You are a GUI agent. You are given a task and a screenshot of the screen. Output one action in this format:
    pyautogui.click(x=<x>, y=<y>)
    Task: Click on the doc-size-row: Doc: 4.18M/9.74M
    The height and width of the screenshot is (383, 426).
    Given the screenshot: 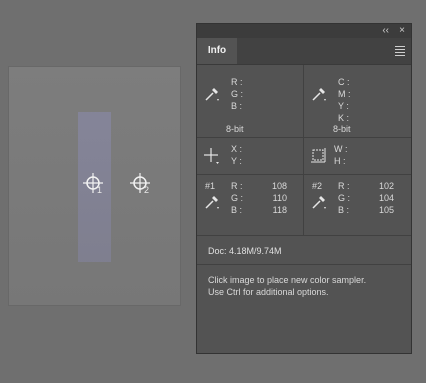 What is the action you would take?
    pyautogui.click(x=304, y=250)
    